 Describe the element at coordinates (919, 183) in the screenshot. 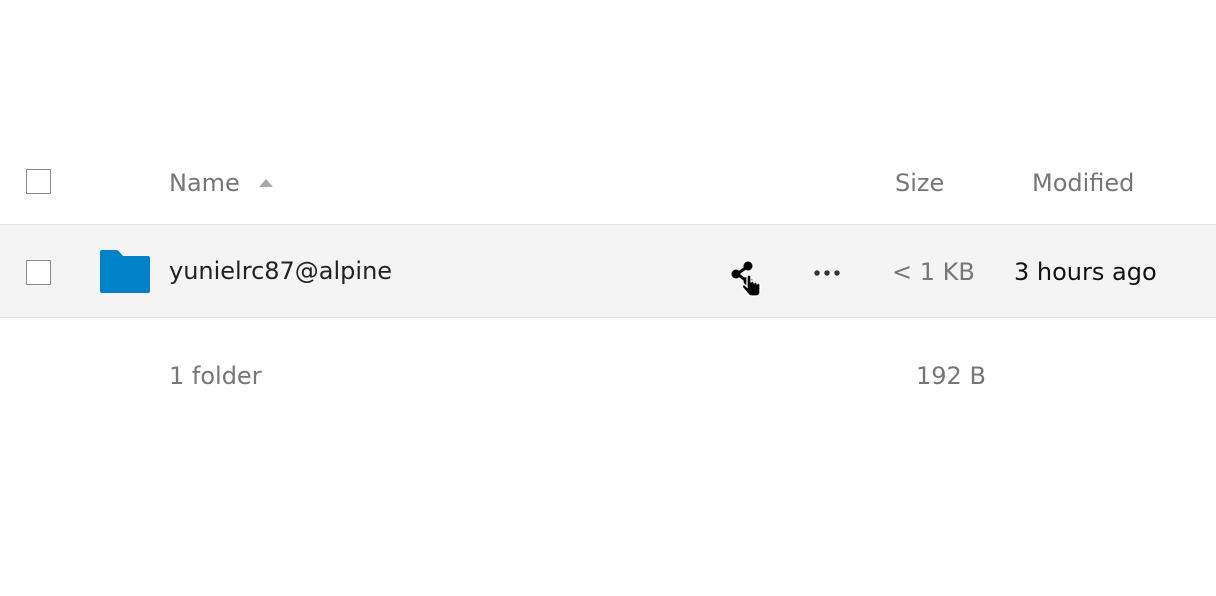

I see `column-header-size: Size` at that location.